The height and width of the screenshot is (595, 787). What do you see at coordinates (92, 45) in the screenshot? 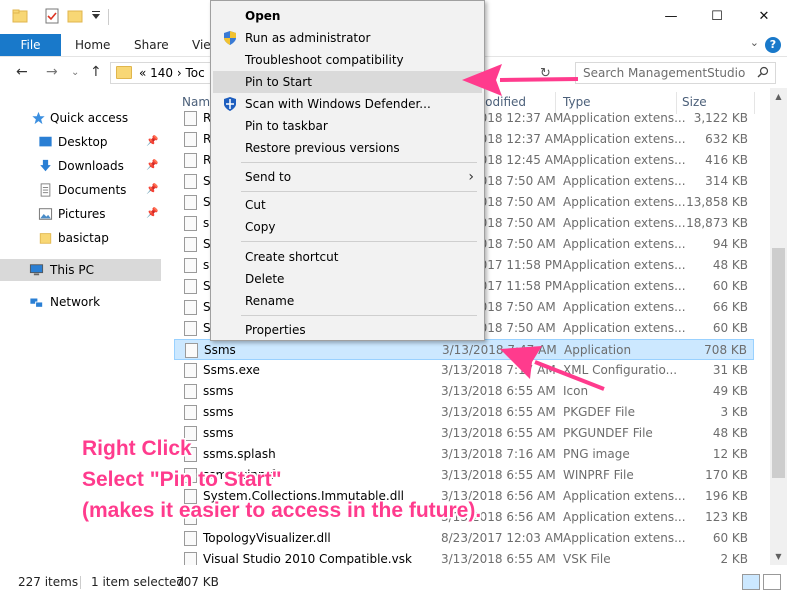
I see `tab-home: Home` at bounding box center [92, 45].